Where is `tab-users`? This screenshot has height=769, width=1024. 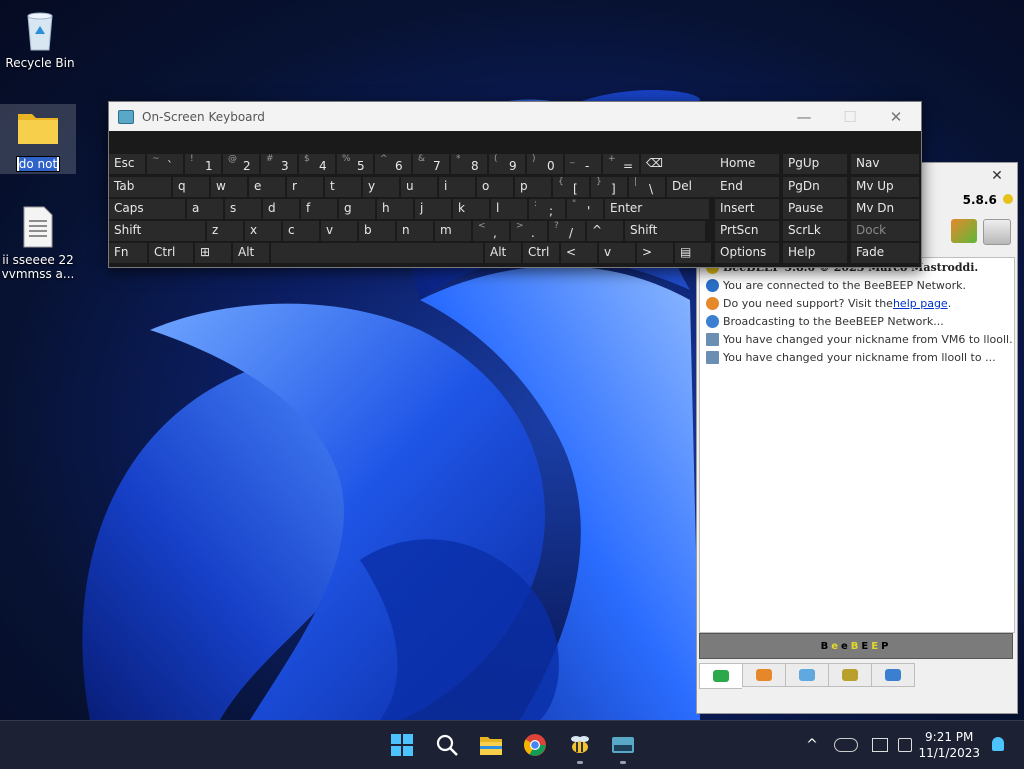
tab-users is located at coordinates (763, 675).